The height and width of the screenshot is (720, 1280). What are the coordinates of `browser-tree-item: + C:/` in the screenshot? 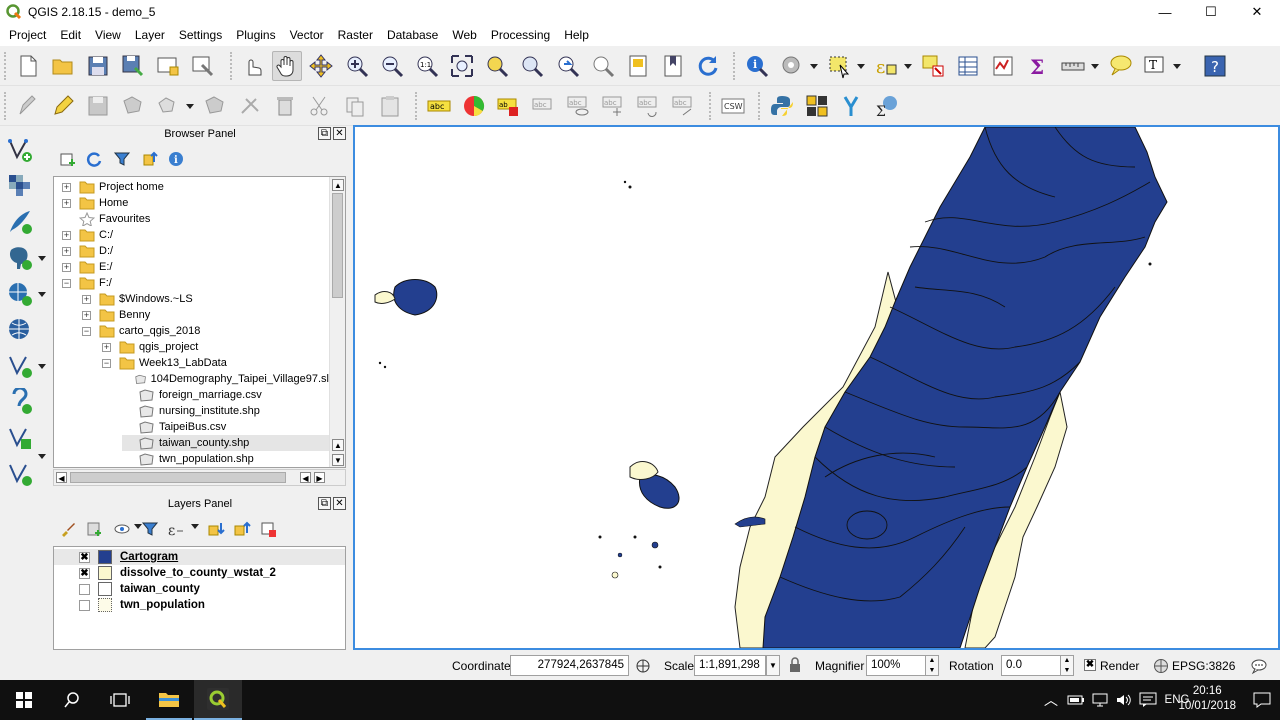 It's located at (195, 235).